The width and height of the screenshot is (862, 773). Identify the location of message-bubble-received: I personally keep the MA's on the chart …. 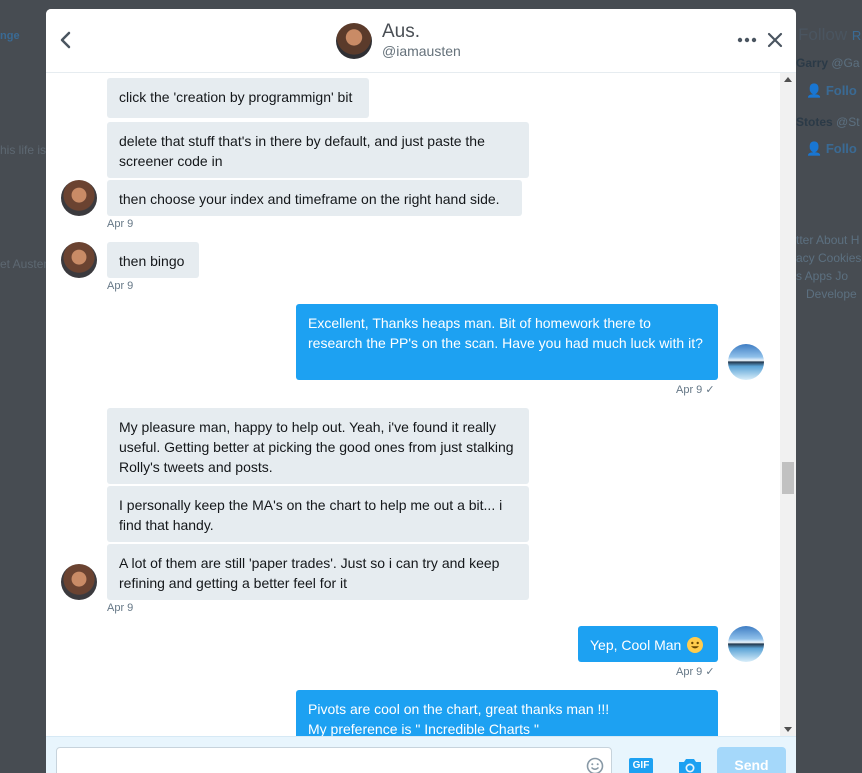
(318, 514).